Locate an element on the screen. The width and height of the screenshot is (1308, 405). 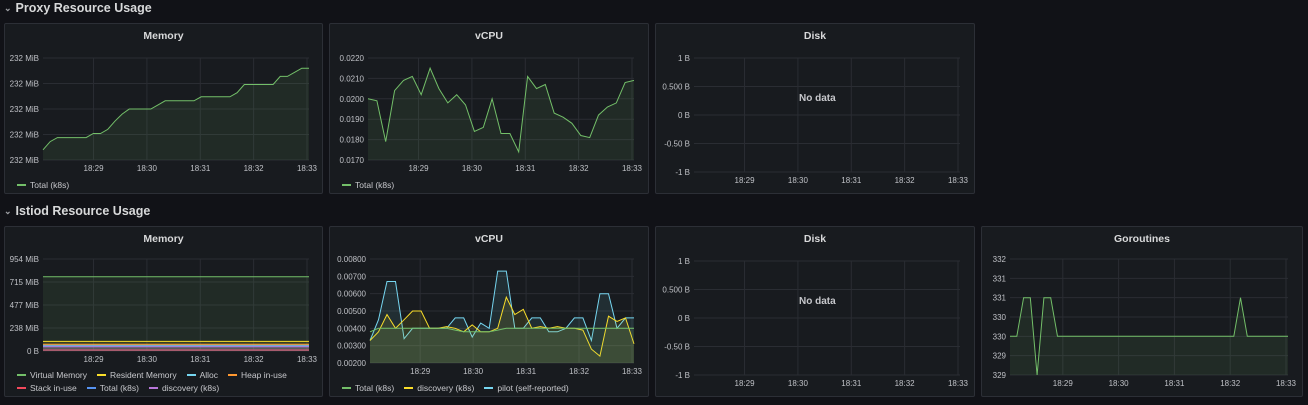
legend-item: pilot (self-reported) is located at coordinates (526, 388).